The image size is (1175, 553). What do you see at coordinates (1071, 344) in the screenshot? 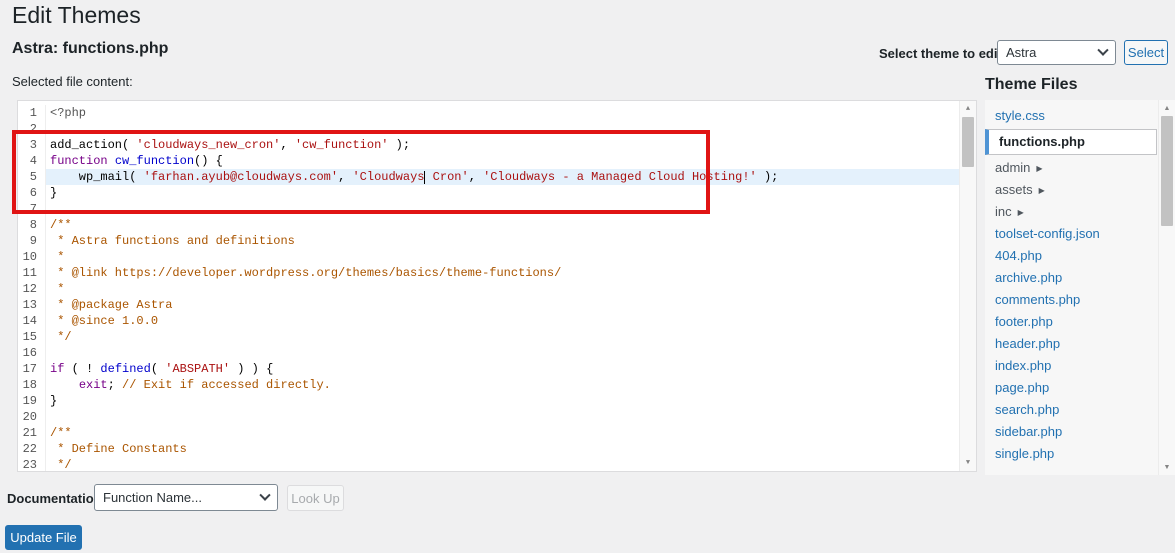
I see `theme-file-header.php: header.php` at bounding box center [1071, 344].